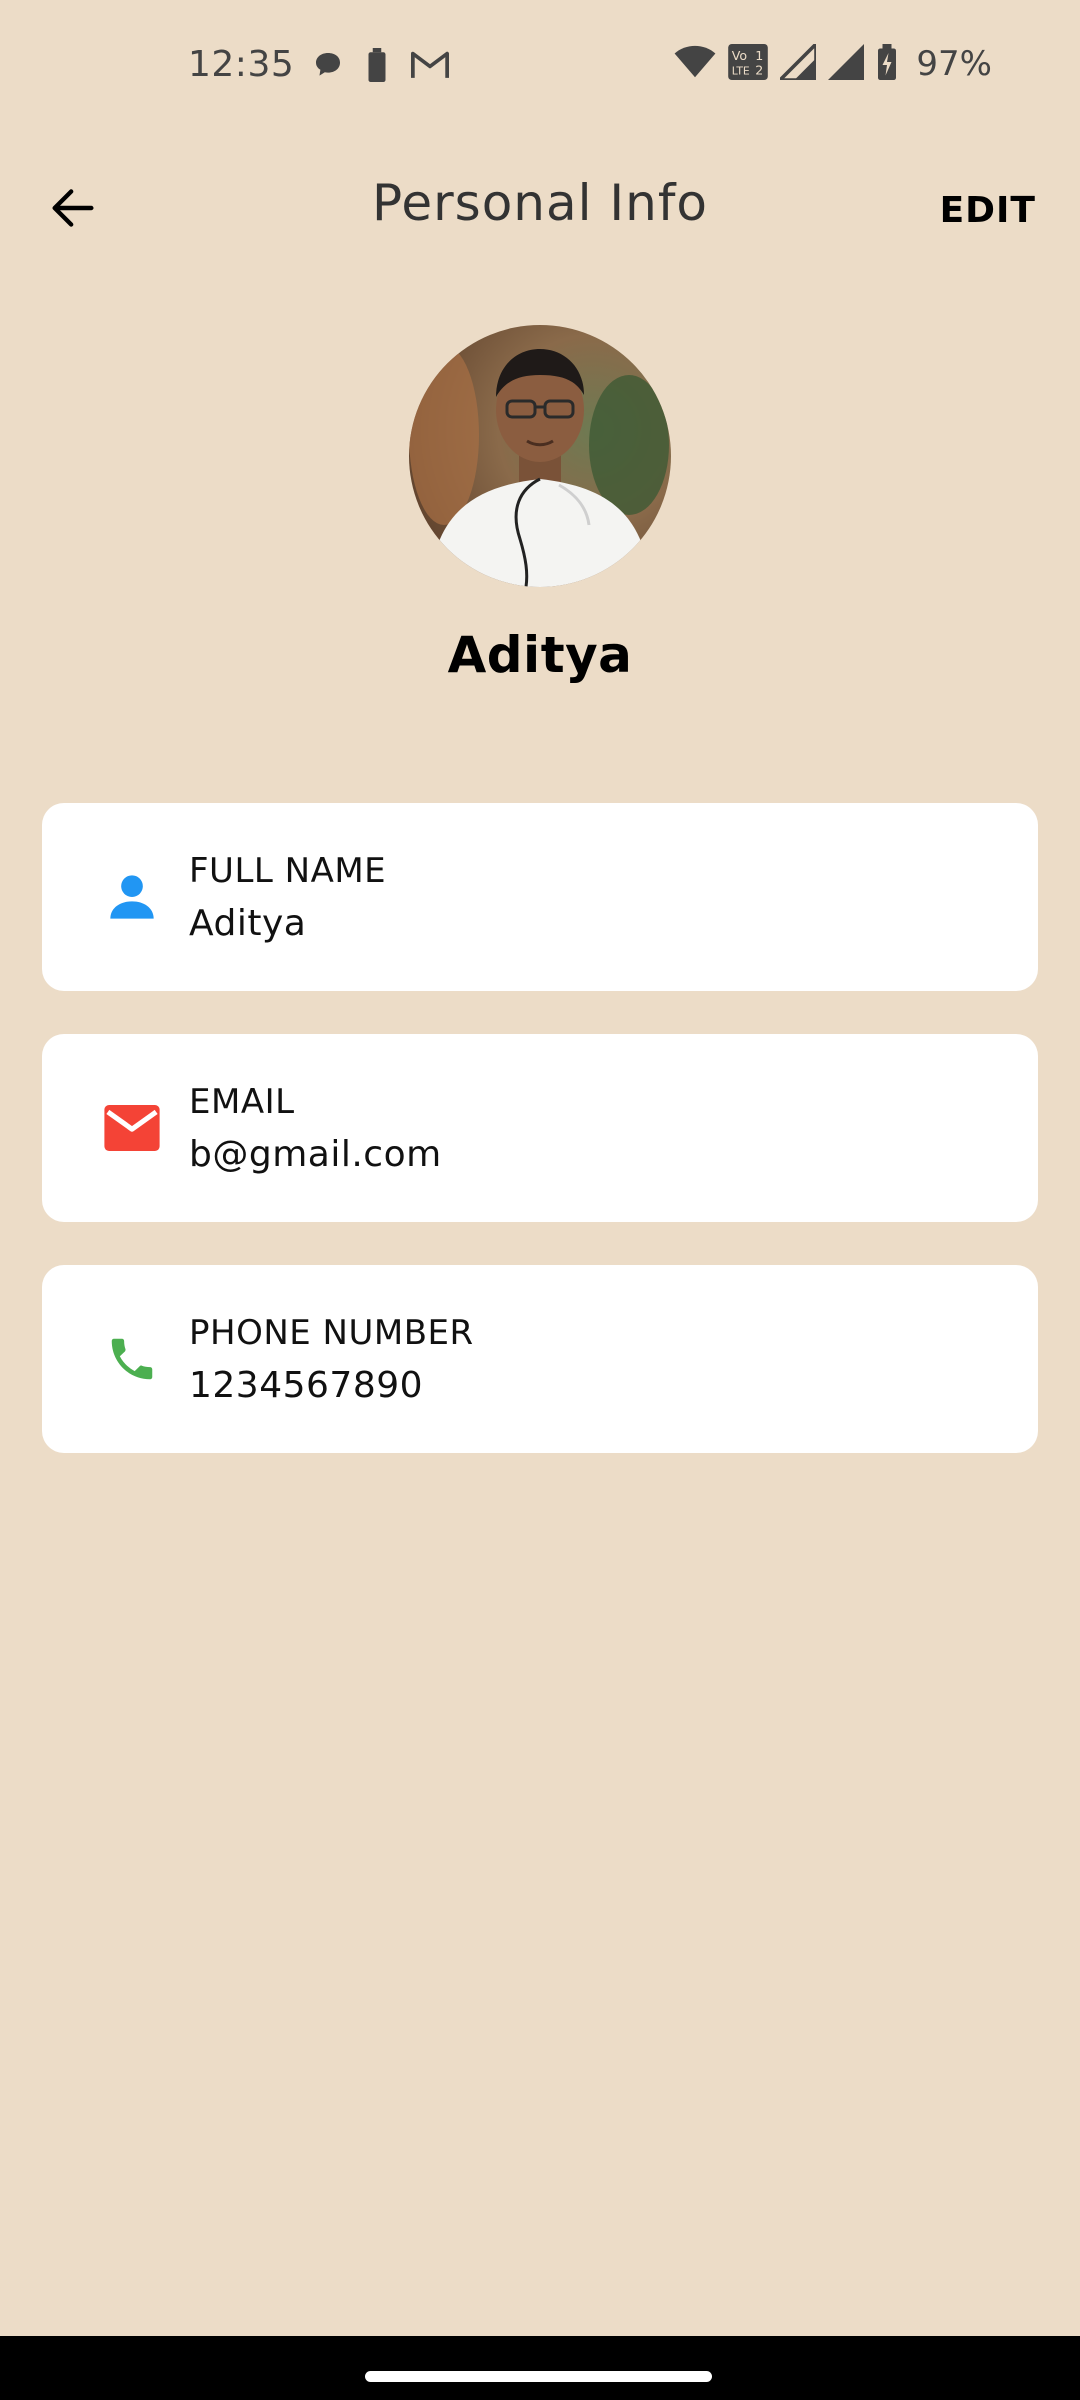  What do you see at coordinates (540, 655) in the screenshot?
I see `profile-name: Aditya` at bounding box center [540, 655].